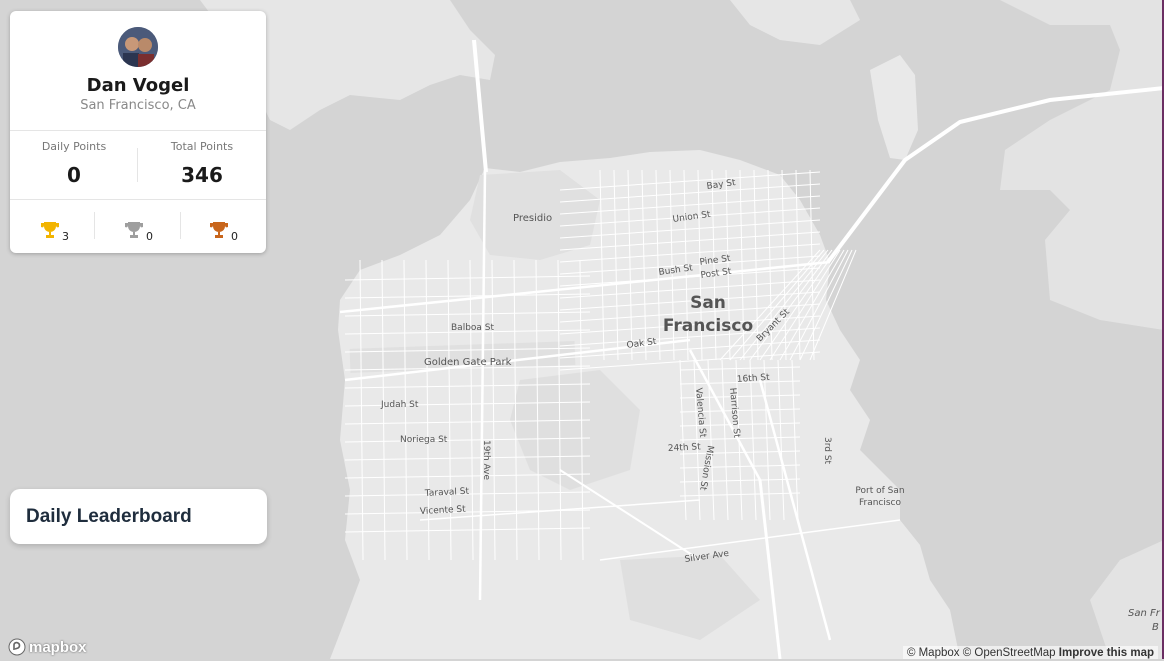 The height and width of the screenshot is (661, 1164). What do you see at coordinates (399, 405) in the screenshot?
I see `label-judah-st: Judah St` at bounding box center [399, 405].